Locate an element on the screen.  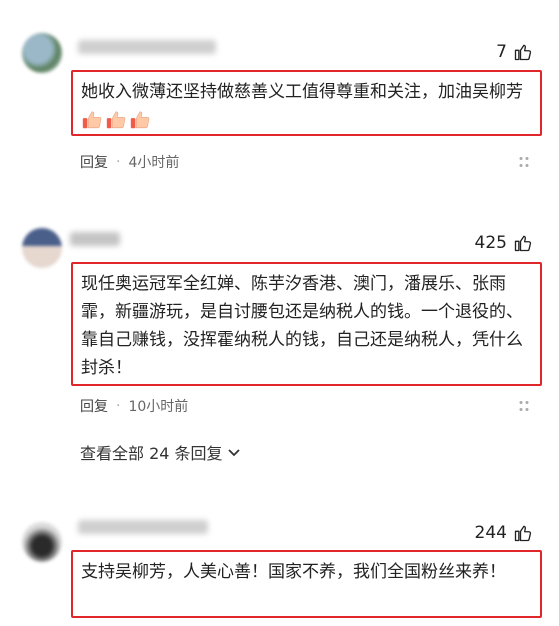
timestamp: 4小时前 is located at coordinates (154, 163).